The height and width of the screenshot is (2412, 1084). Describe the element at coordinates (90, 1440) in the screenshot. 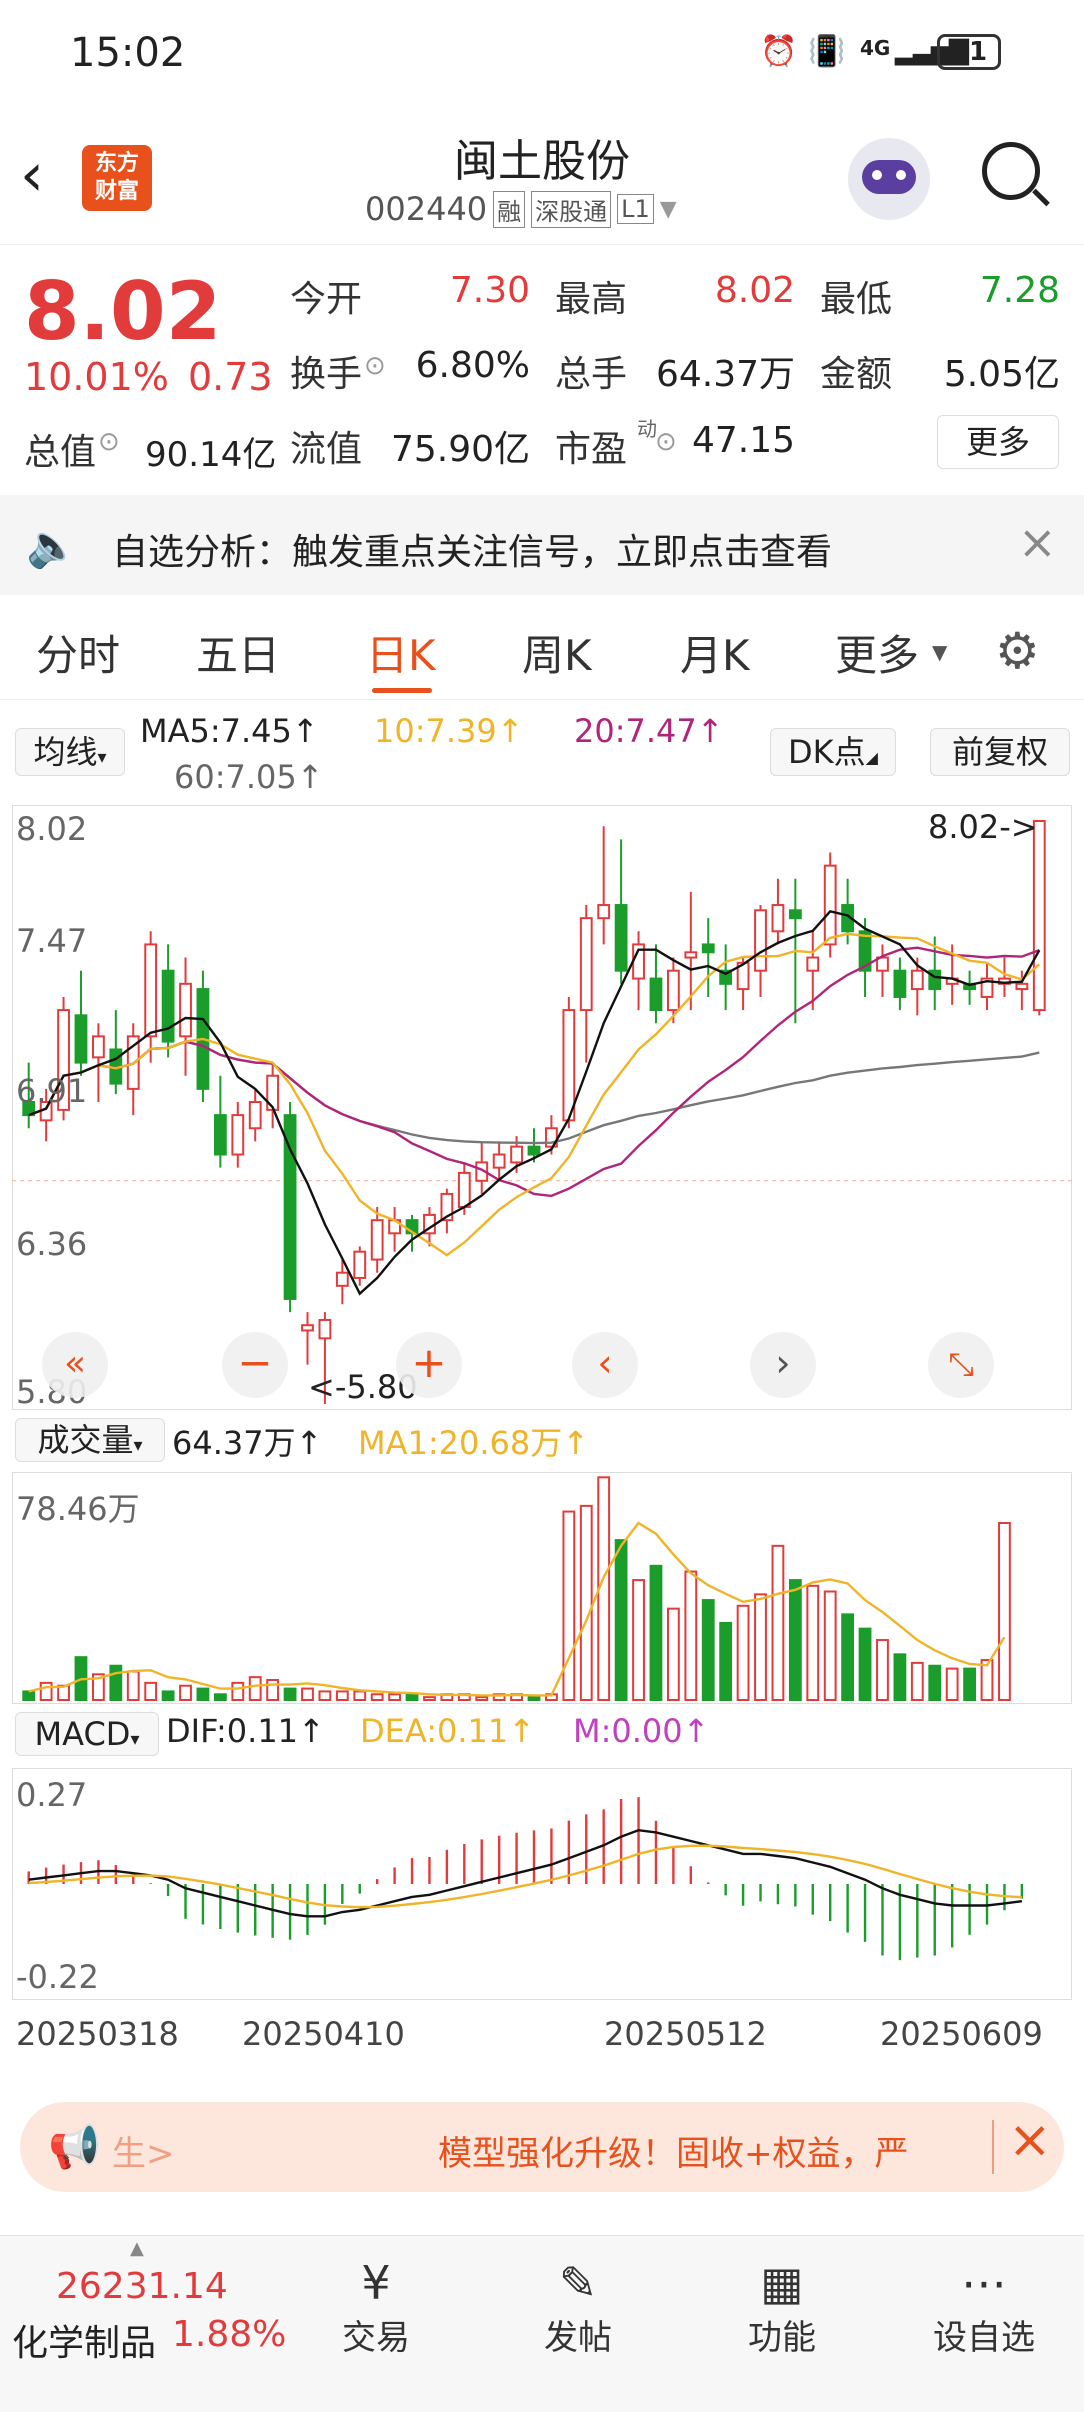

I see `volume-selector: 成交量▾` at that location.